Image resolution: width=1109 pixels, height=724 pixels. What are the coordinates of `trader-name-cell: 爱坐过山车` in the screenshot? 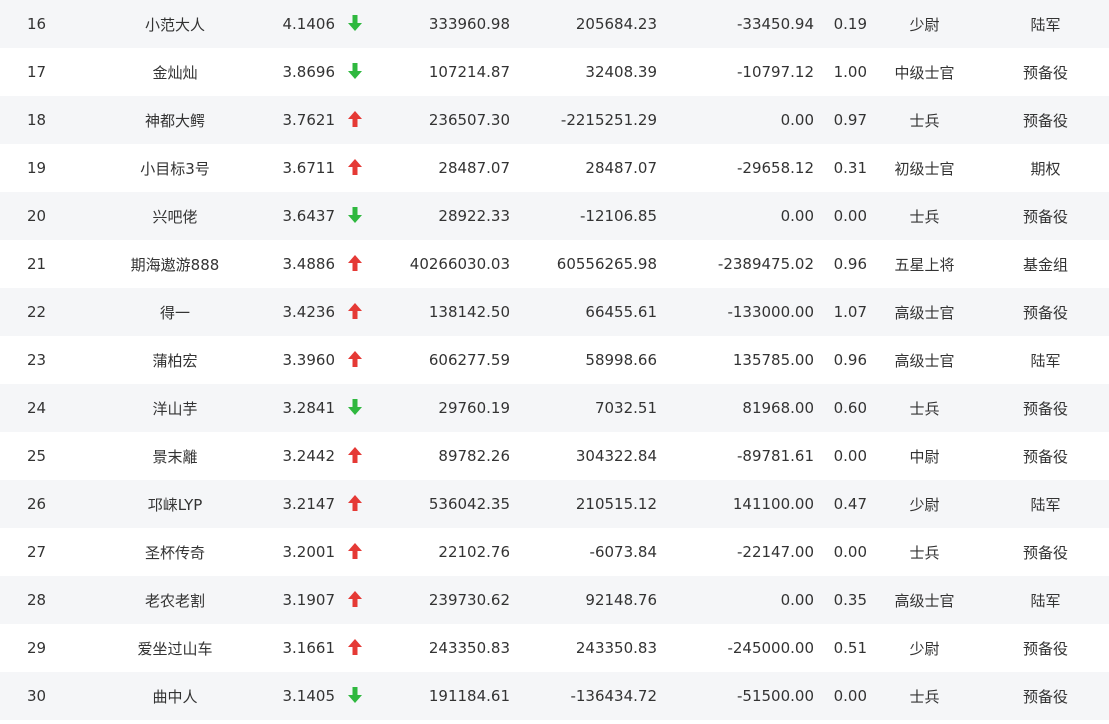 It's located at (175, 648).